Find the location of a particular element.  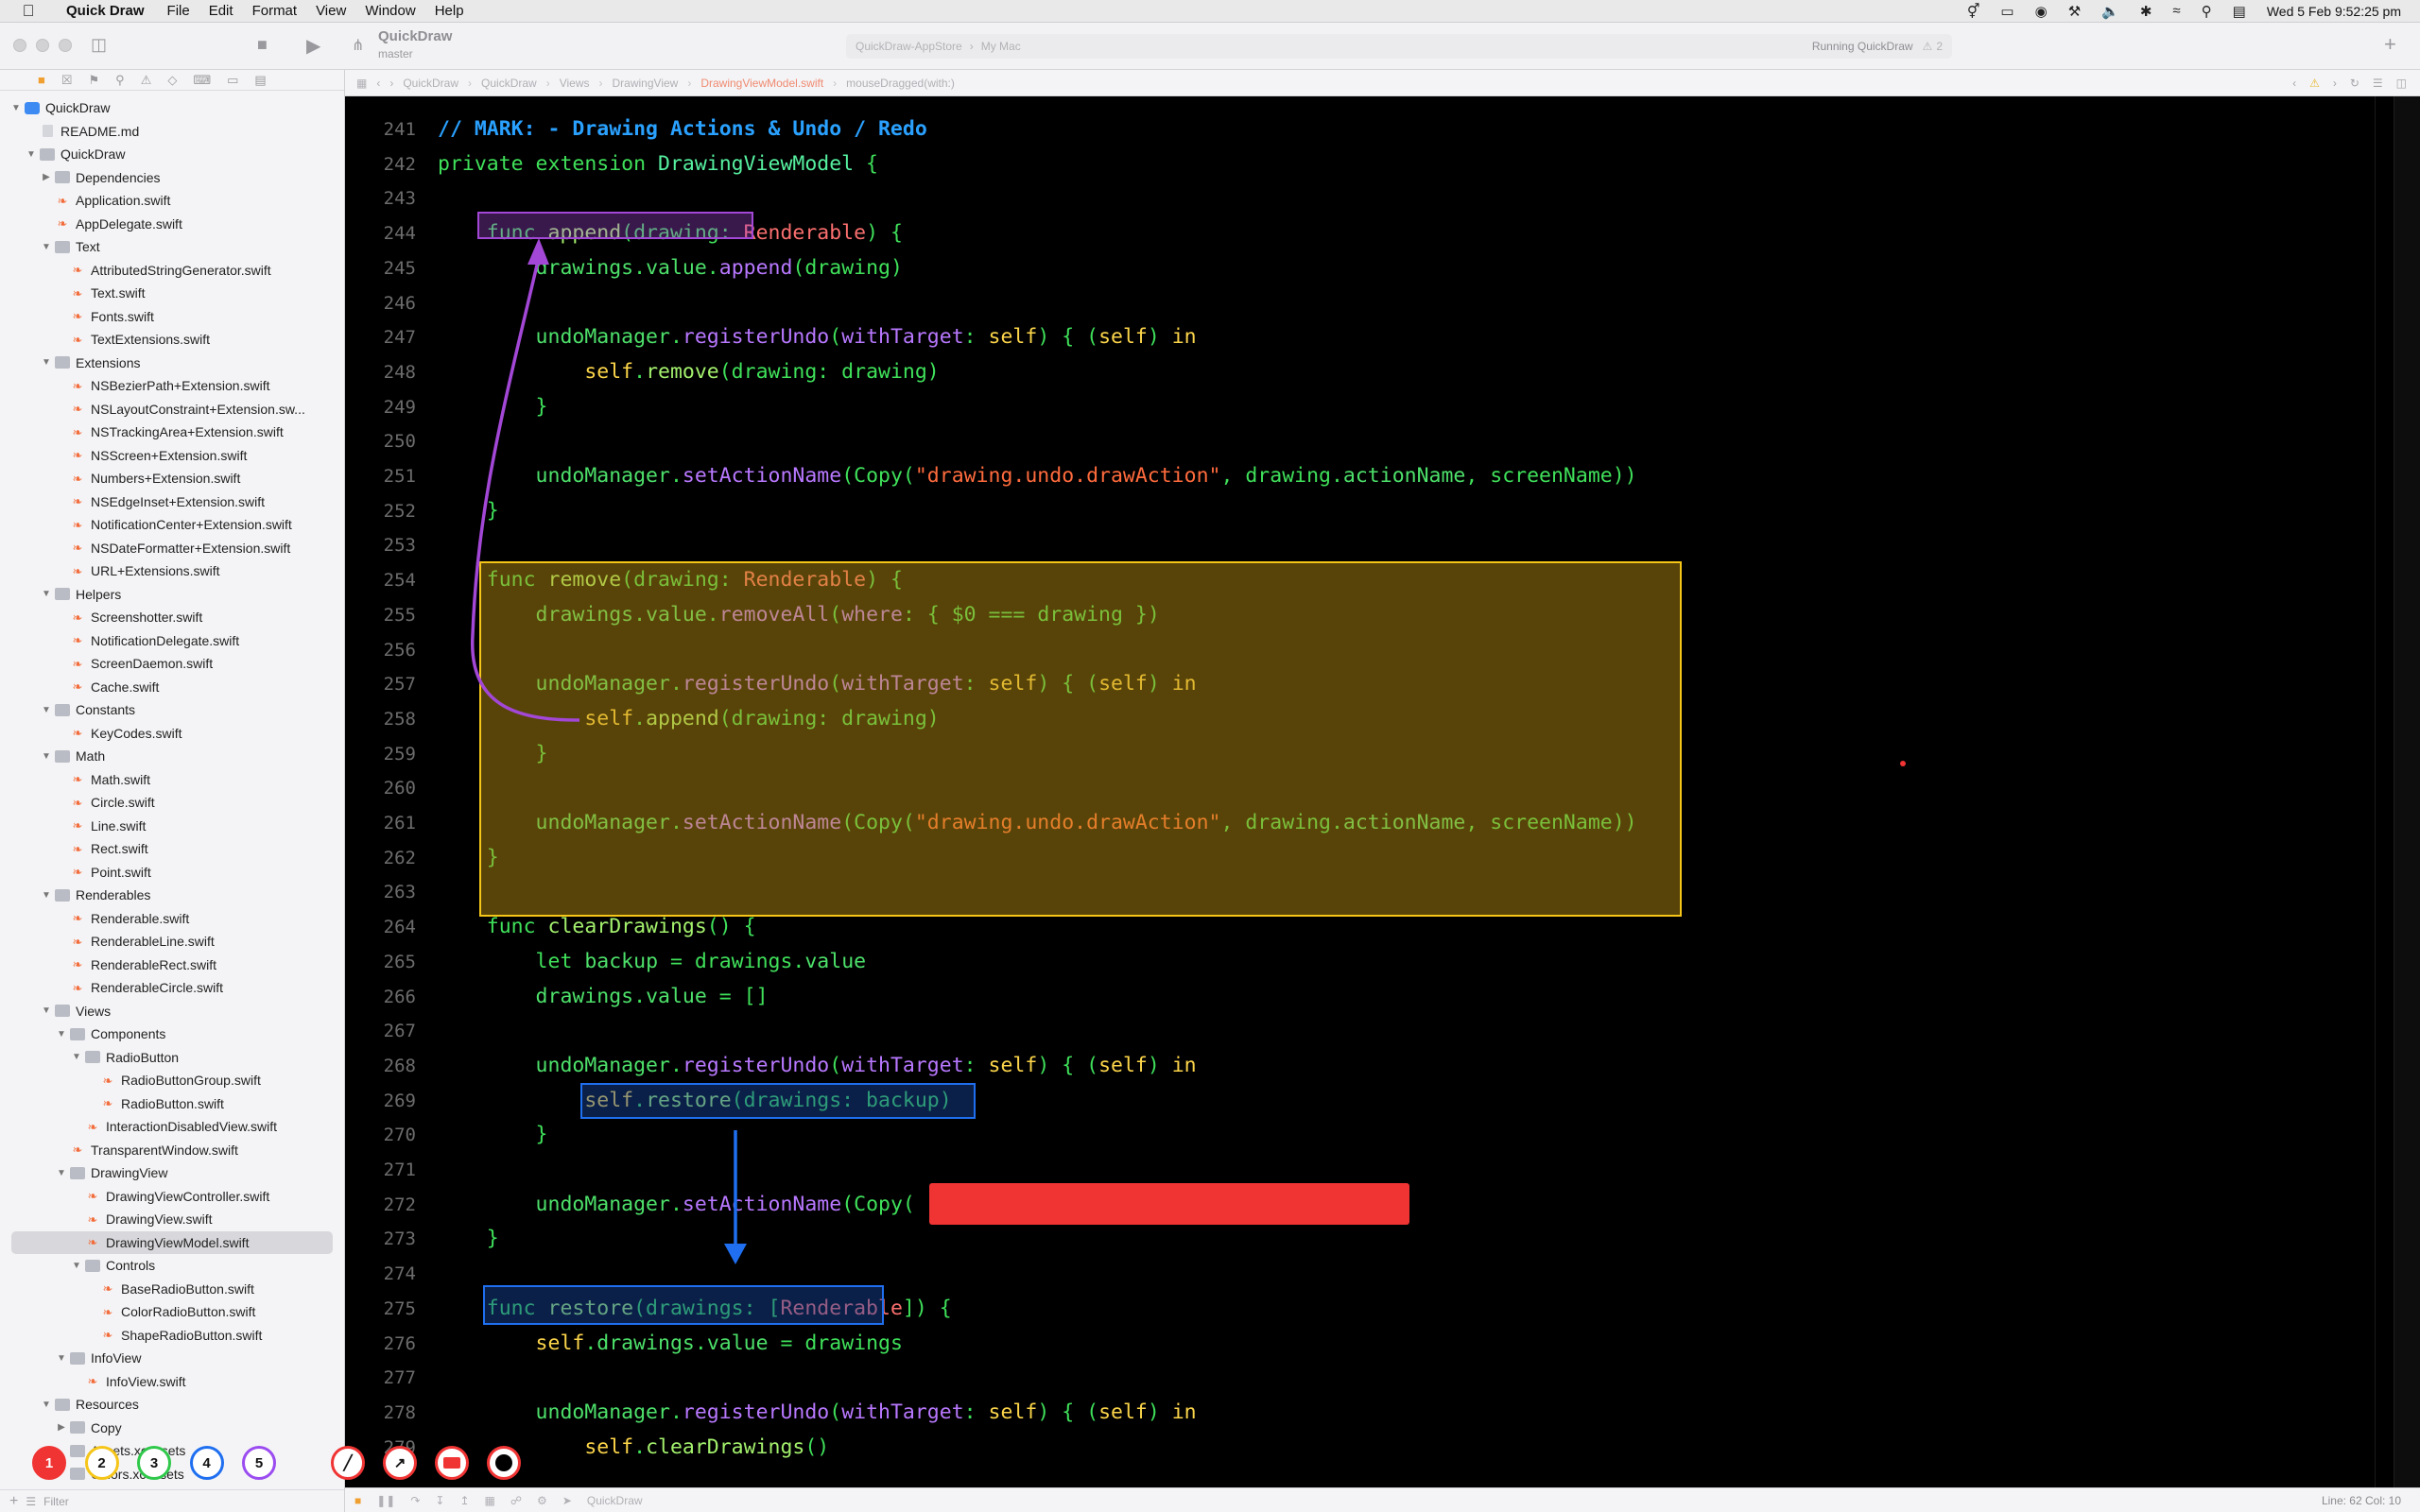

breadcrumb-2: Views is located at coordinates (575, 83).